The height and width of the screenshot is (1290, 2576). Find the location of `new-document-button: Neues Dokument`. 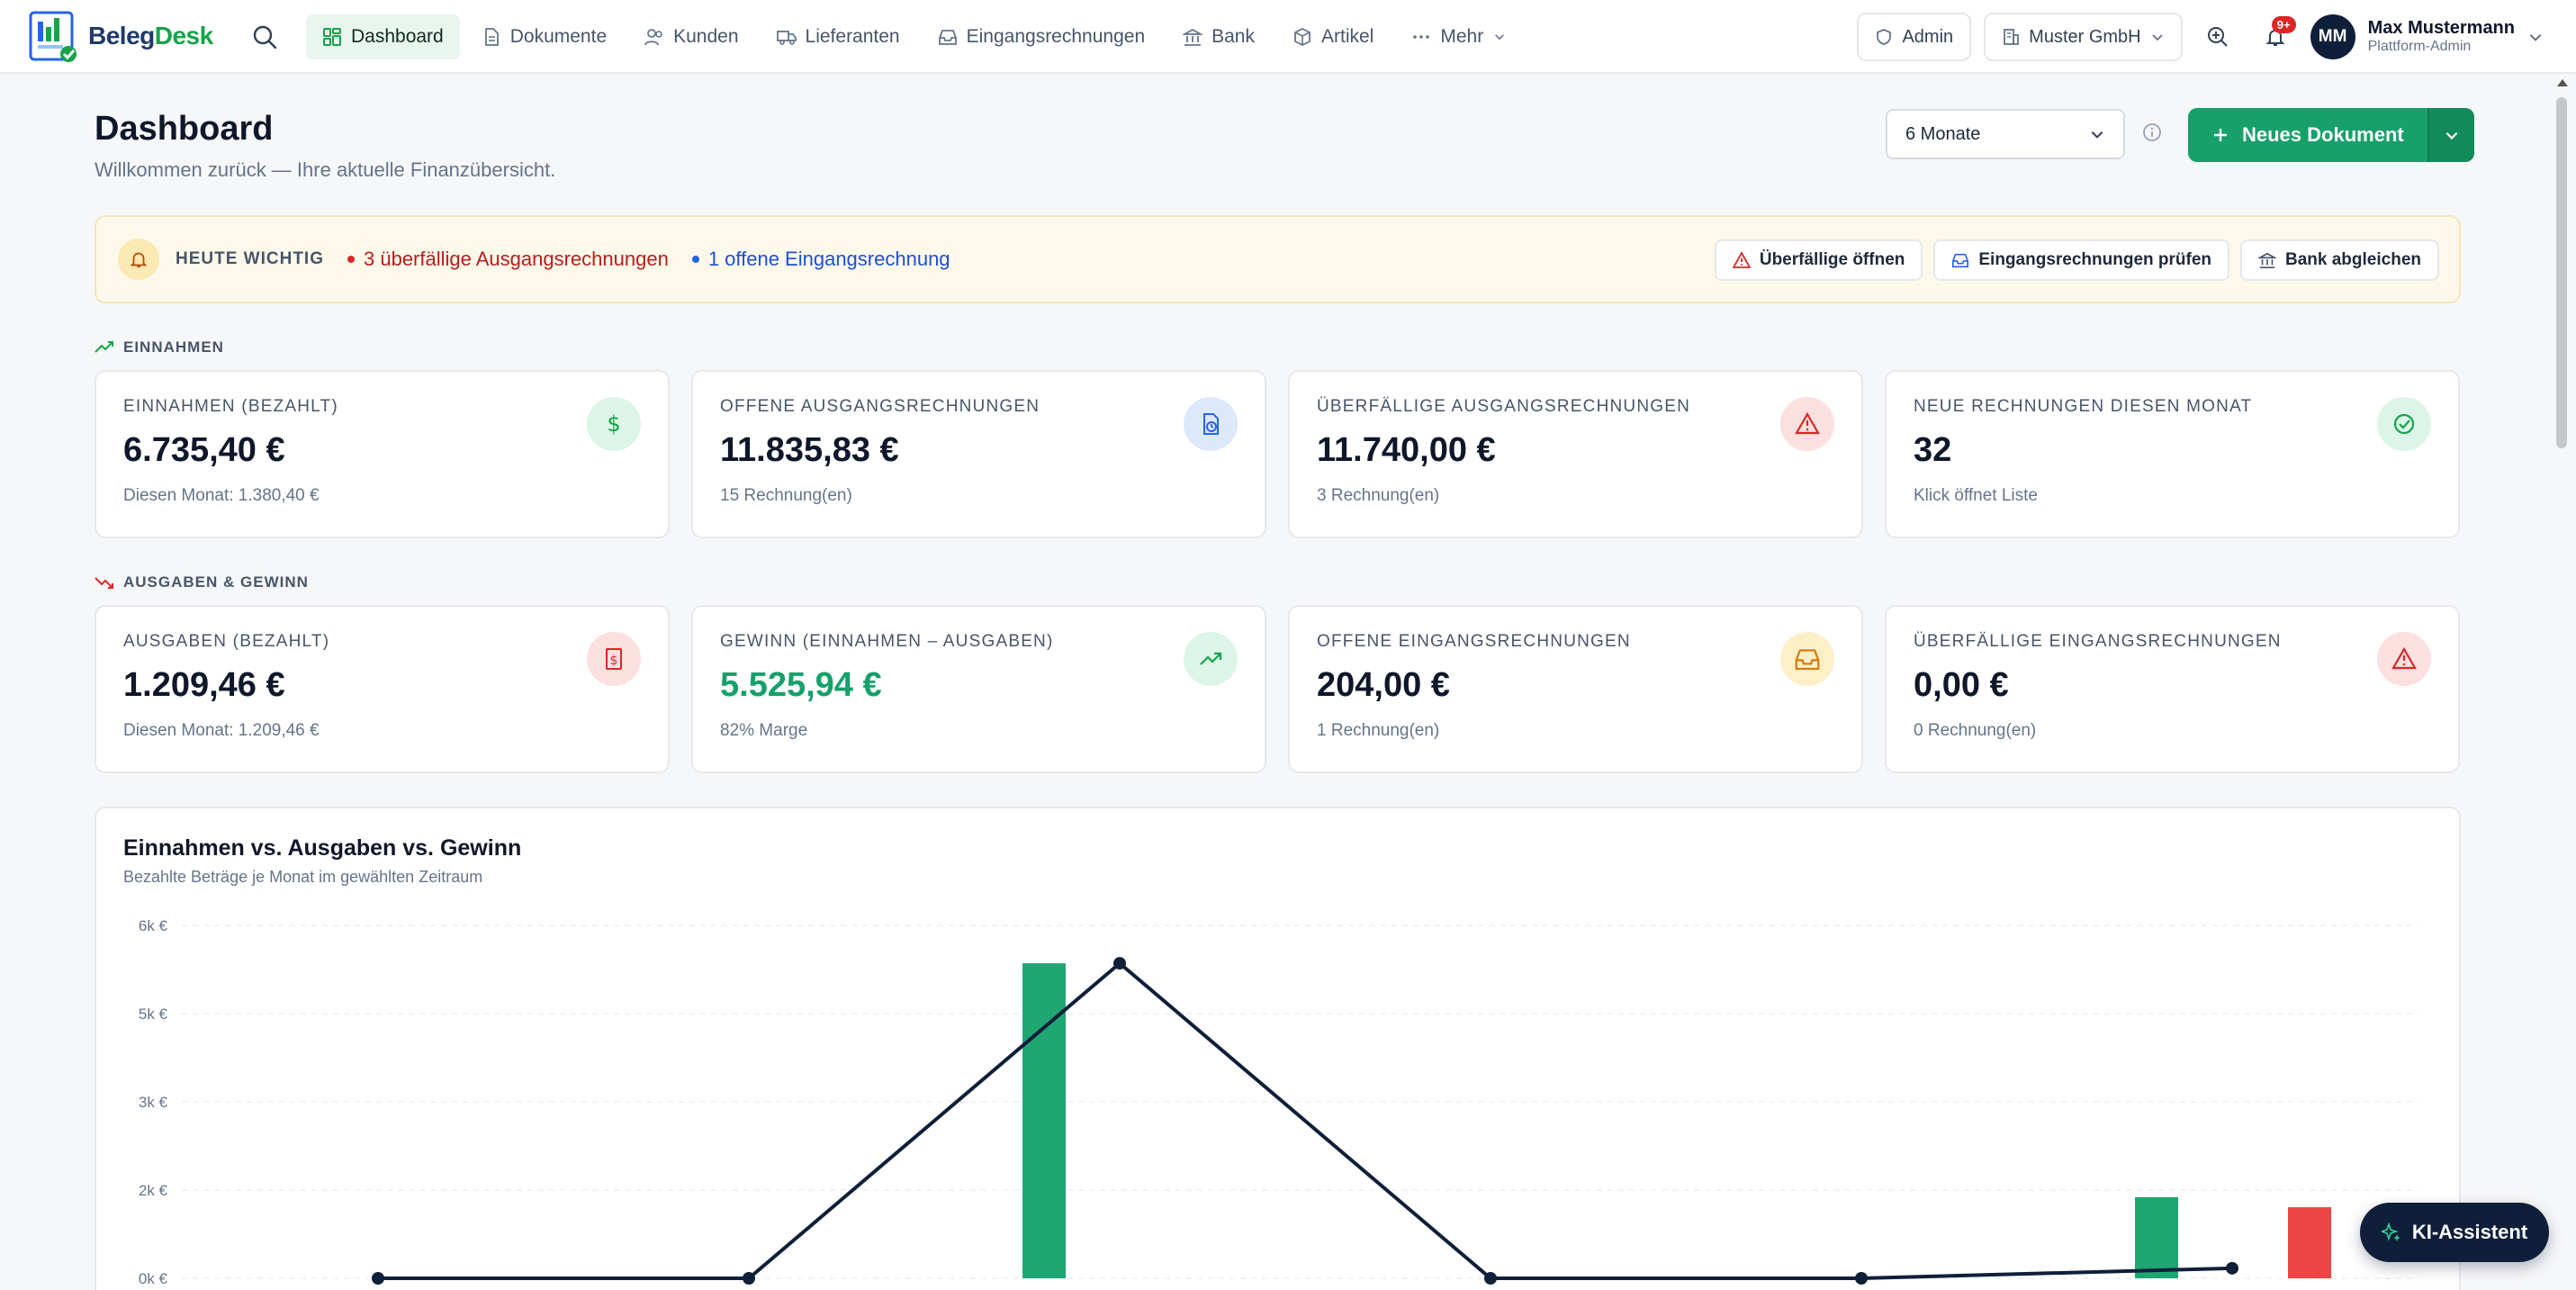

new-document-button: Neues Dokument is located at coordinates (2307, 135).